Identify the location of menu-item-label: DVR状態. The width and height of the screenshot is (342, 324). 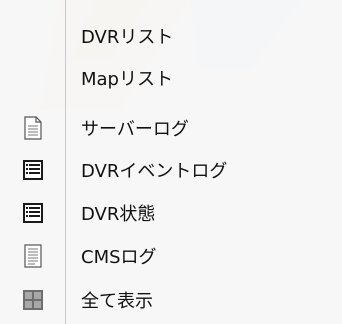
(118, 214).